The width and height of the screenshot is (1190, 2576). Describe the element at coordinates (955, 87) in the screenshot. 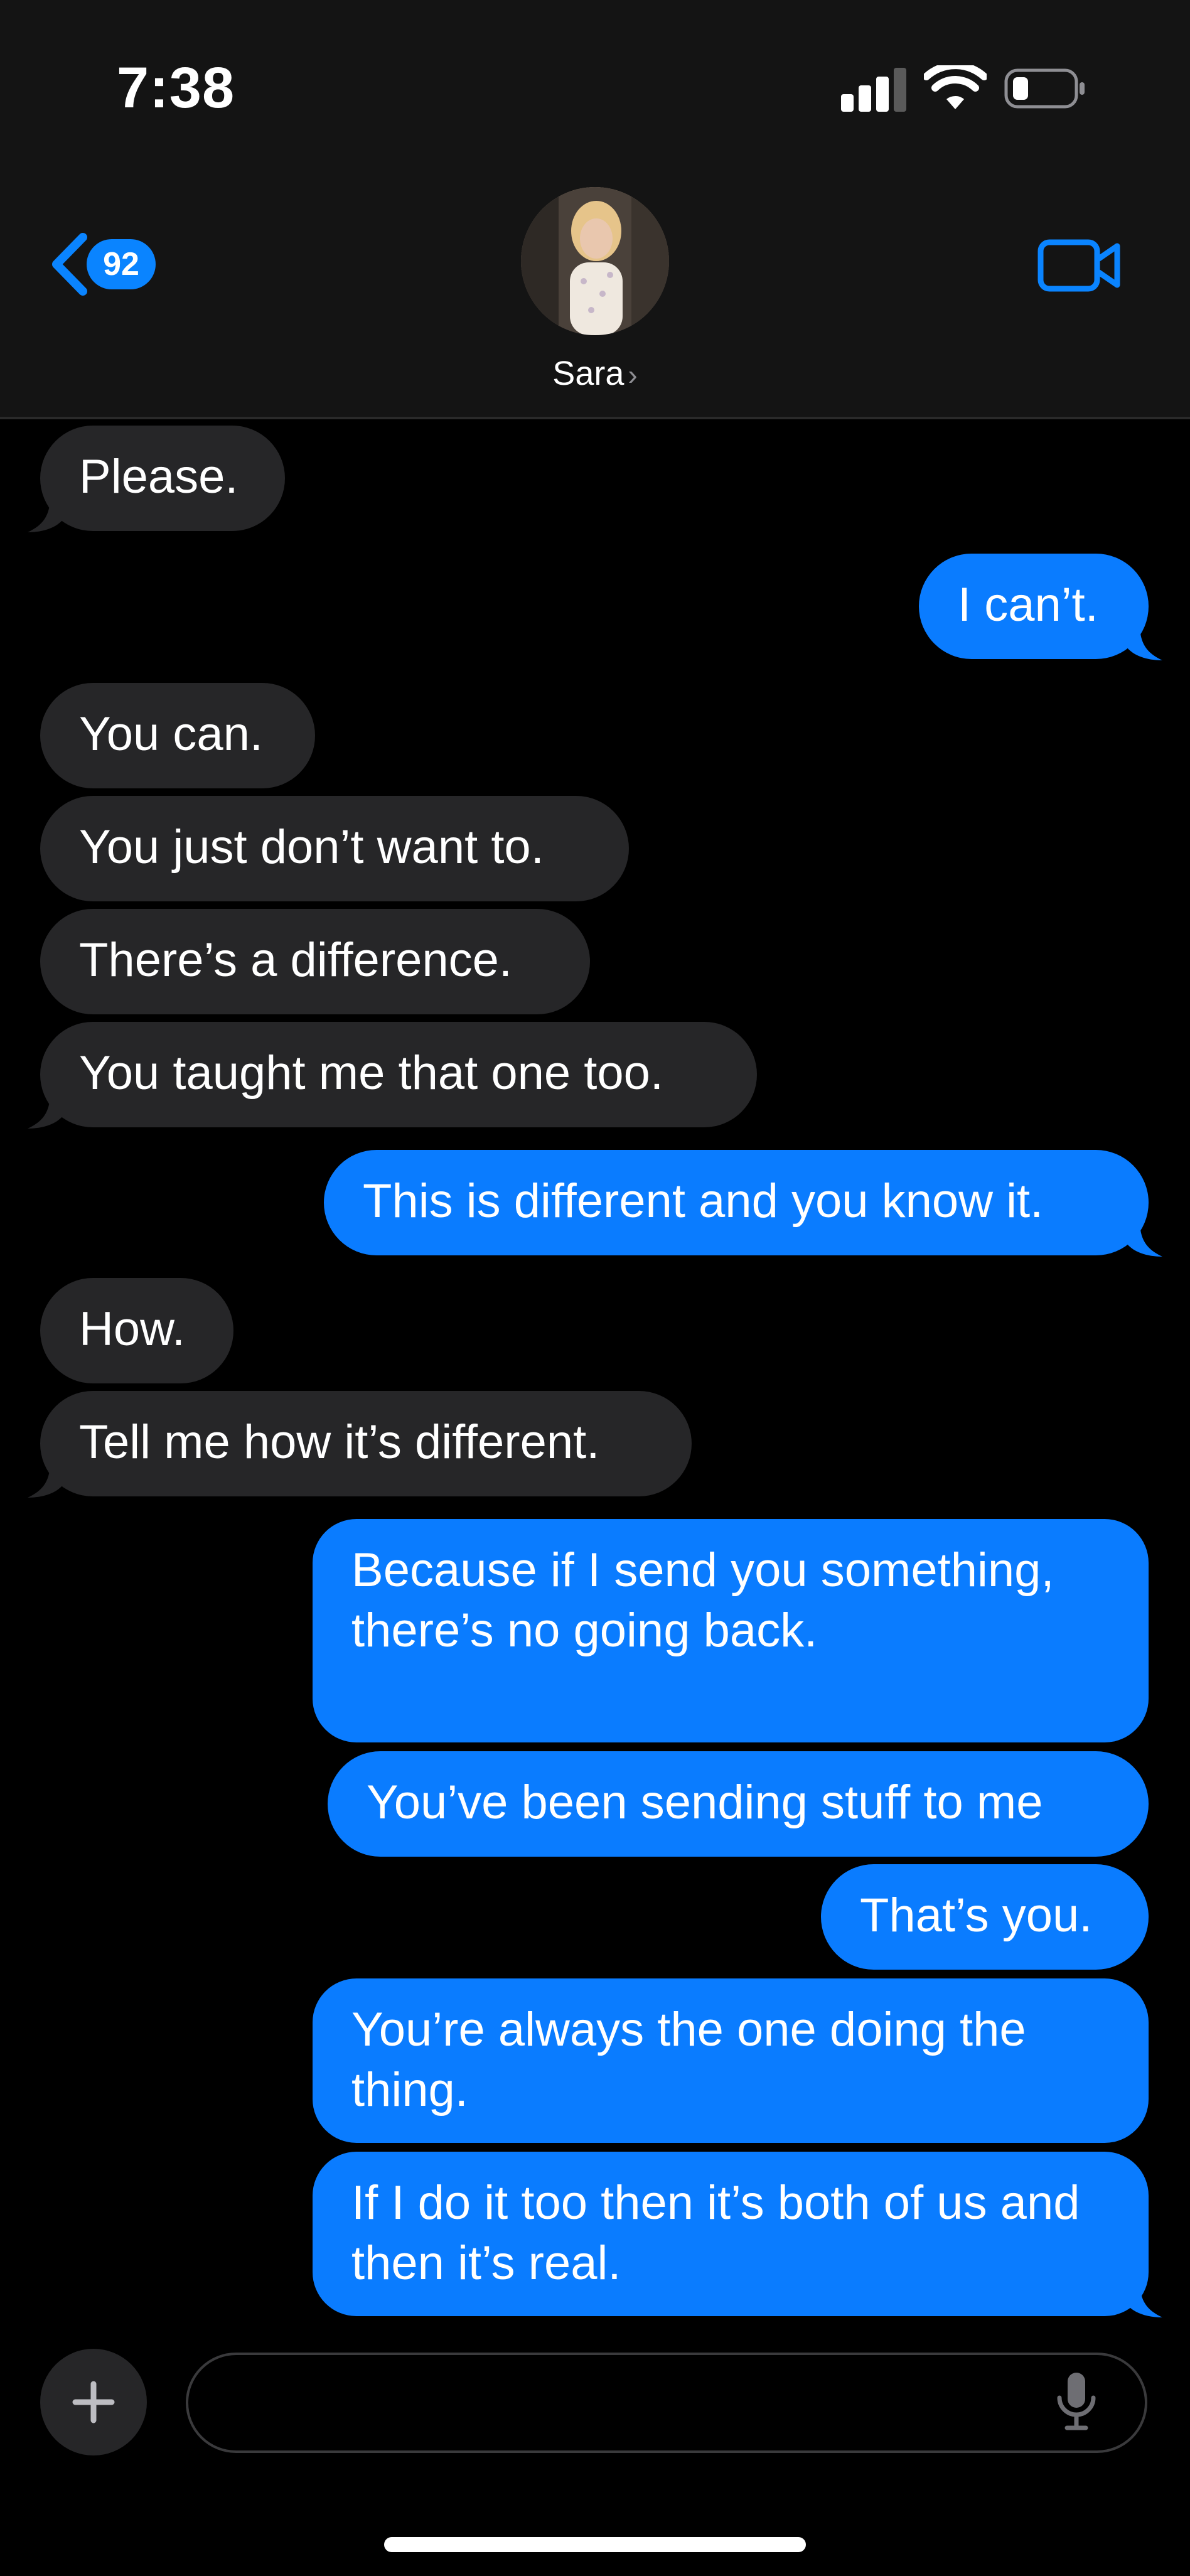

I see `wifi-icon` at that location.